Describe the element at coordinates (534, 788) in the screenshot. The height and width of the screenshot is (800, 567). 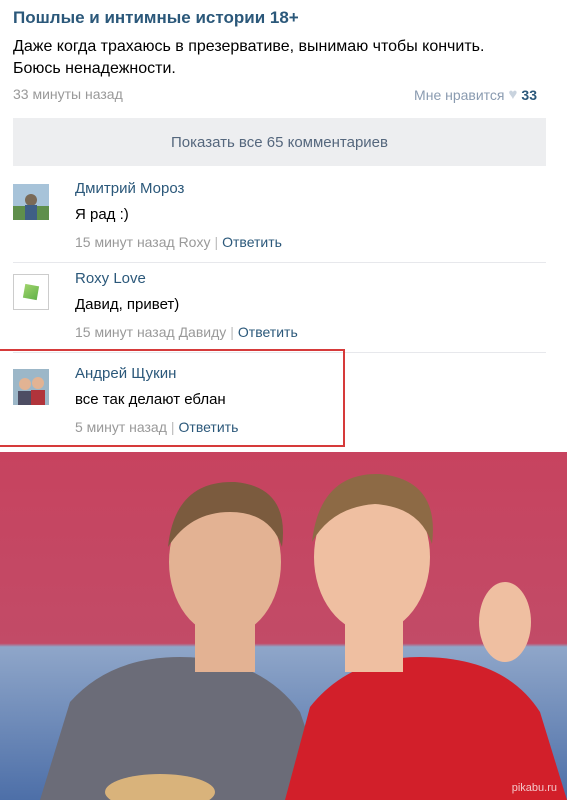
I see `watermark: pikabu.ru` at that location.